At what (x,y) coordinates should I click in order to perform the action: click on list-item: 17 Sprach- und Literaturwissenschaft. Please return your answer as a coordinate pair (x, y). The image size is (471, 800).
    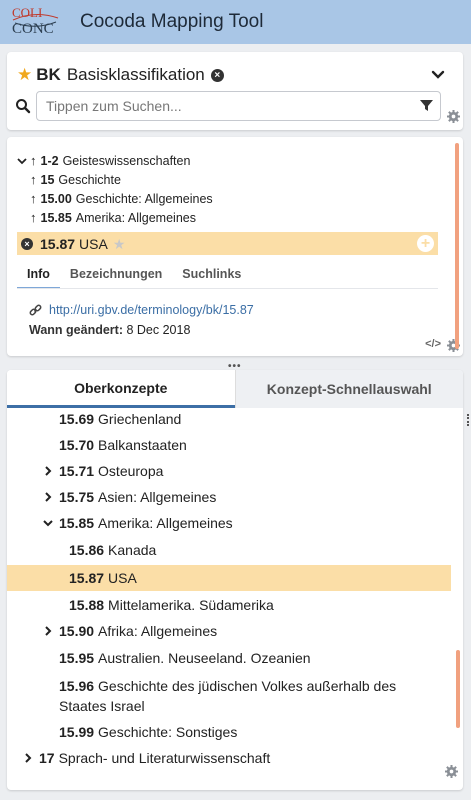
    Looking at the image, I should click on (235, 758).